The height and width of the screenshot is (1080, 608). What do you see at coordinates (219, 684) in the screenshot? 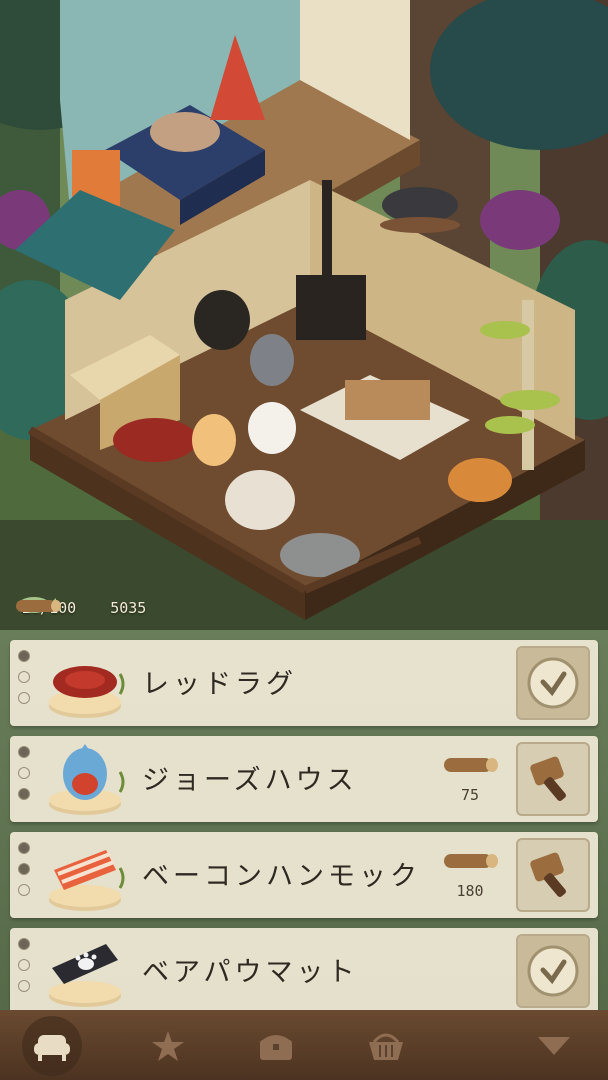
I see `item-name: レッドラグ` at bounding box center [219, 684].